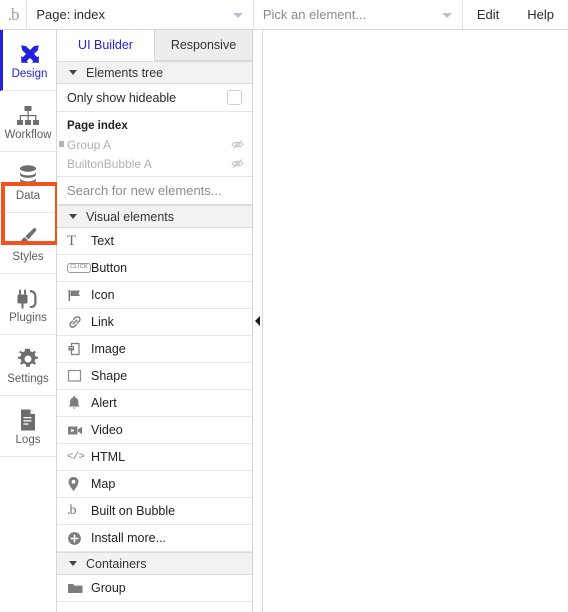  Describe the element at coordinates (28, 134) in the screenshot. I see `rail-label-workflow: Workflow` at that location.